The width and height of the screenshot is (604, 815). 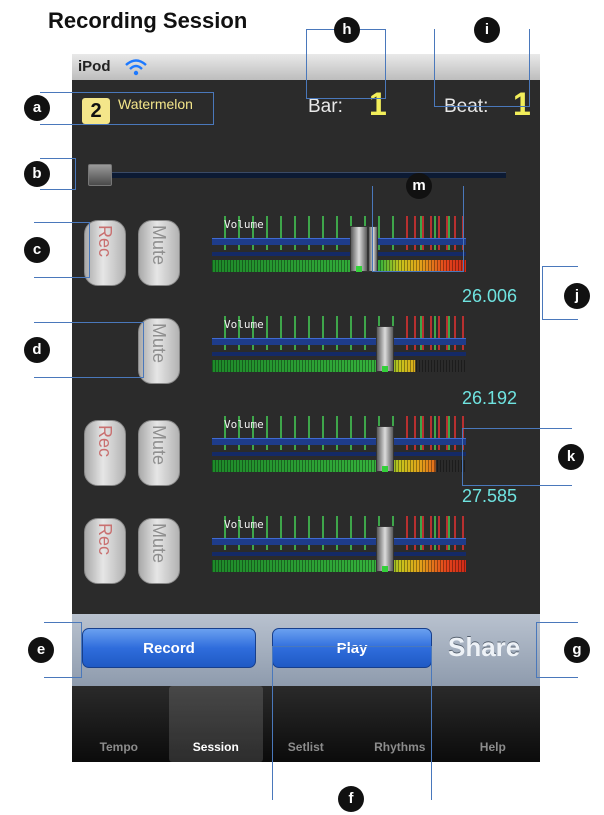 What do you see at coordinates (148, 20) in the screenshot?
I see `page-title: Recording Session` at bounding box center [148, 20].